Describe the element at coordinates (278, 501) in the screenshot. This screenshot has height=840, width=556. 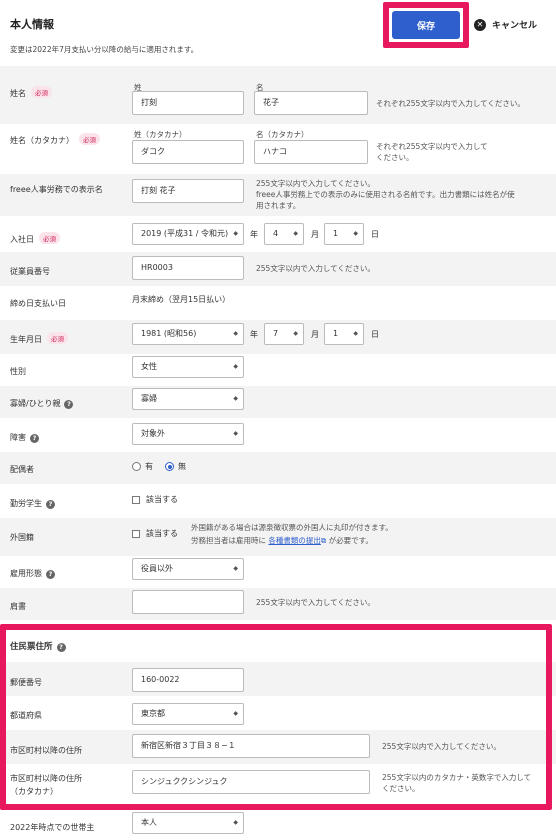
I see `row-student: 勤労学生? 該当する` at that location.